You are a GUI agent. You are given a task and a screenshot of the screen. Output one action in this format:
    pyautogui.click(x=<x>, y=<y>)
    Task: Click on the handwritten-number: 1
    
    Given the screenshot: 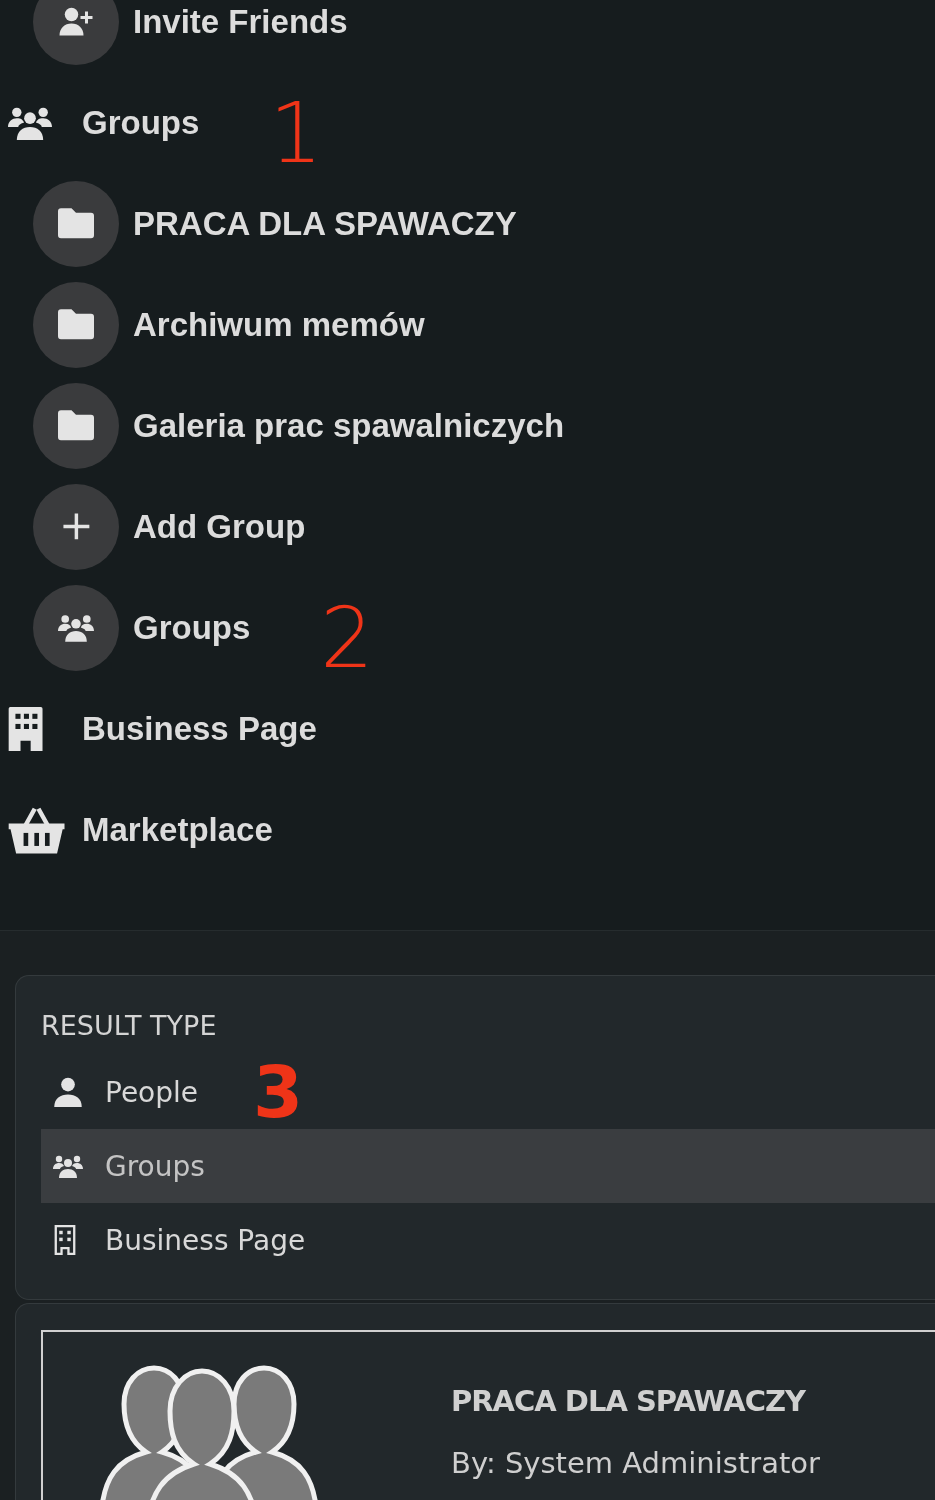 What is the action you would take?
    pyautogui.click(x=296, y=132)
    